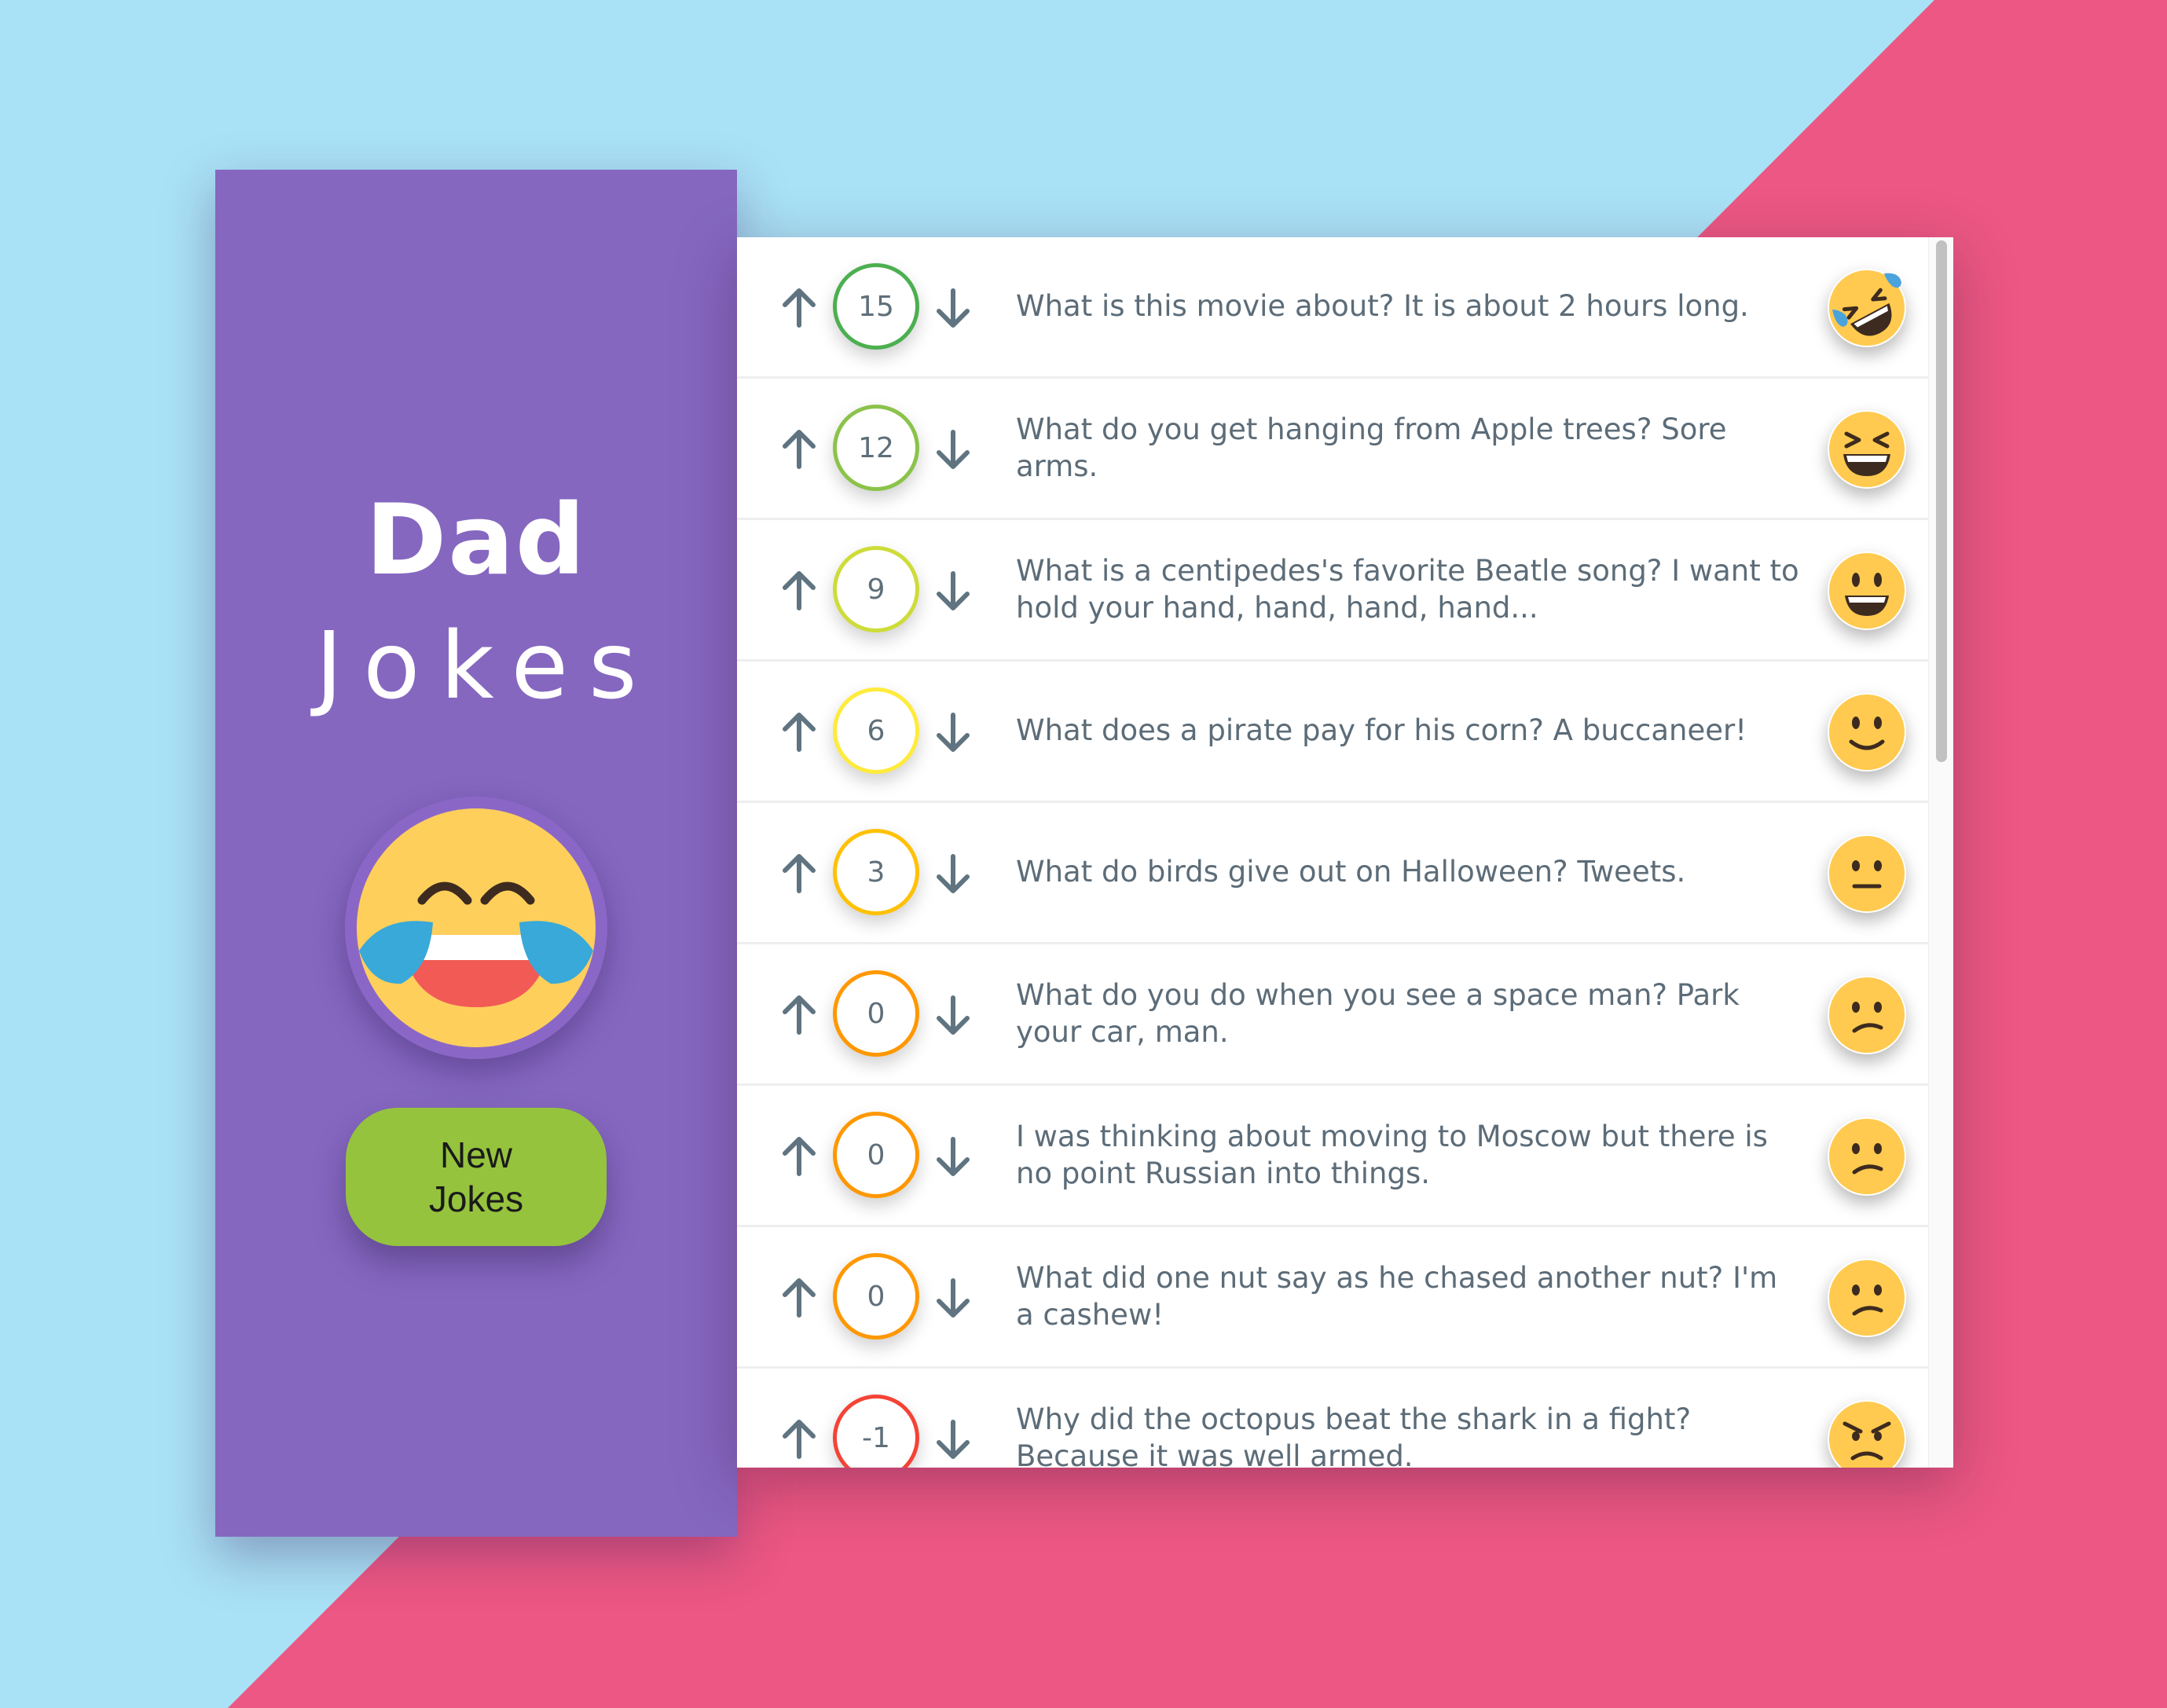 The image size is (2167, 1708). What do you see at coordinates (876, 730) in the screenshot?
I see `vote-score: 6` at bounding box center [876, 730].